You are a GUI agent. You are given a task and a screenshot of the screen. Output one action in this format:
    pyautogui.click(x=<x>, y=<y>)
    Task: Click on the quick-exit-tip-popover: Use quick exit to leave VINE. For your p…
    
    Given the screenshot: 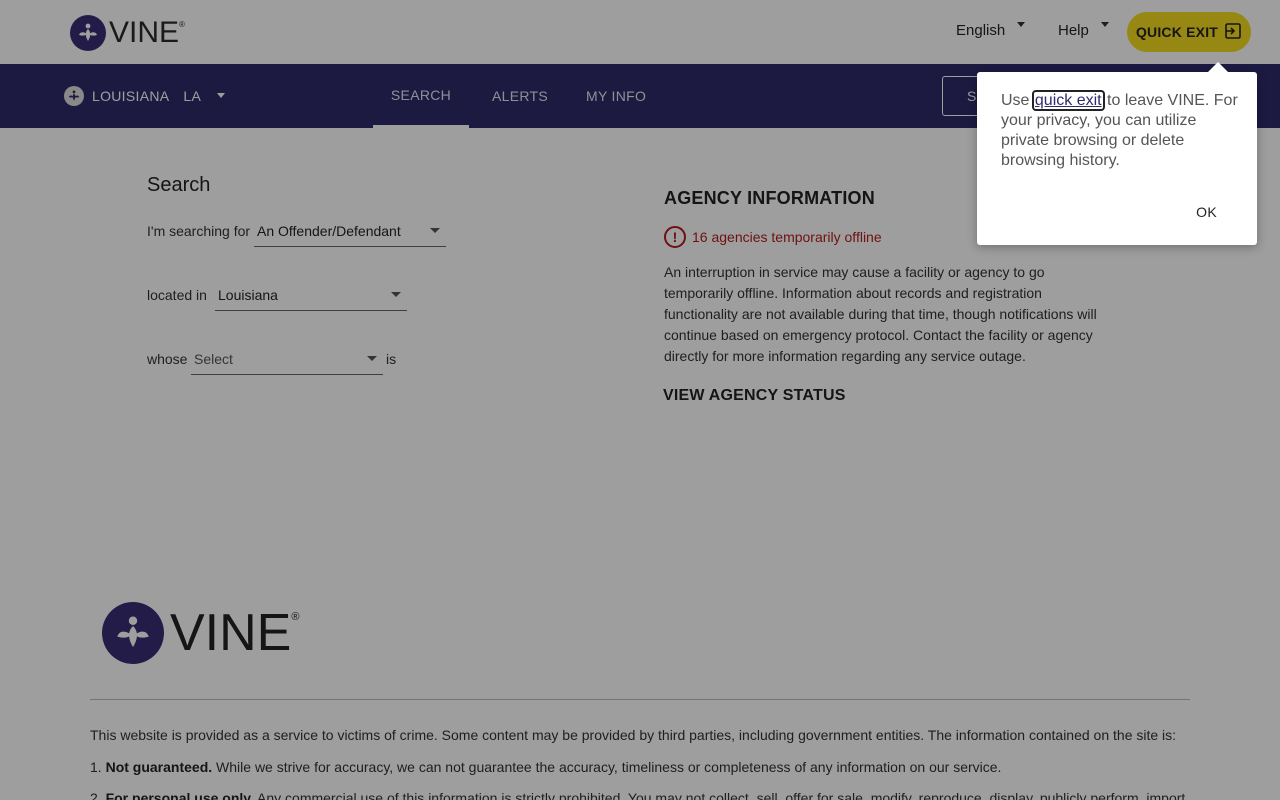 What is the action you would take?
    pyautogui.click(x=1117, y=153)
    